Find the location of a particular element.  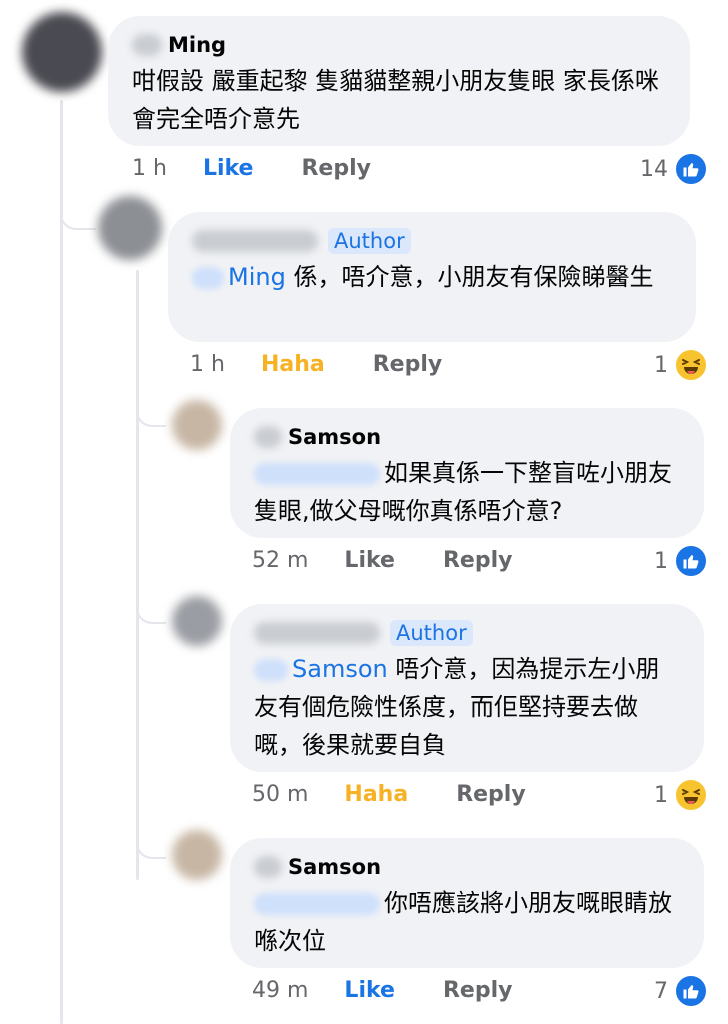

comment-bubble: Ming 咁假設 嚴重起黎 隻貓貓整親小朋友隻眼 家長係咪會完全唔介意先 is located at coordinates (399, 81).